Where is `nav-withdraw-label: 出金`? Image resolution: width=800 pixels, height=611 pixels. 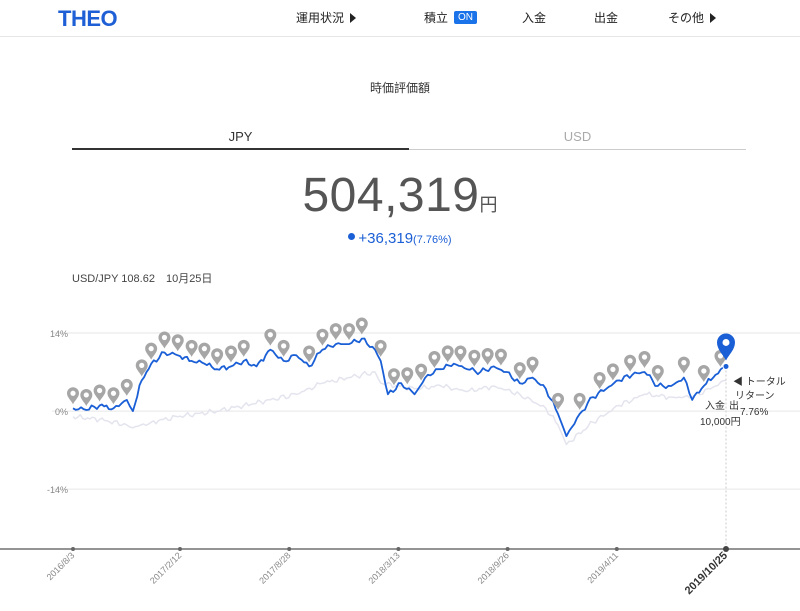
nav-withdraw-label: 出金 is located at coordinates (606, 18).